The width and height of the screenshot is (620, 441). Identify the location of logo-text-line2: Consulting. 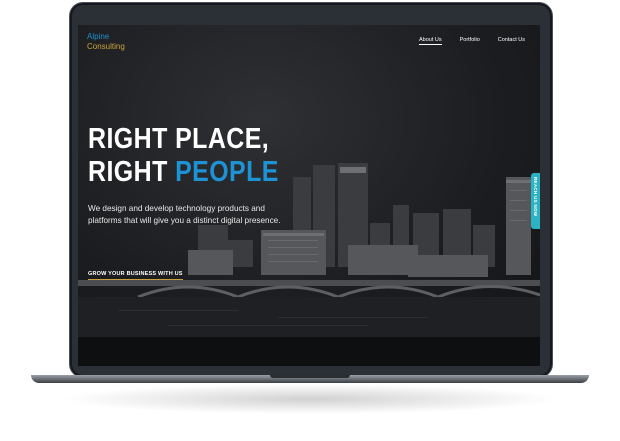
(106, 46).